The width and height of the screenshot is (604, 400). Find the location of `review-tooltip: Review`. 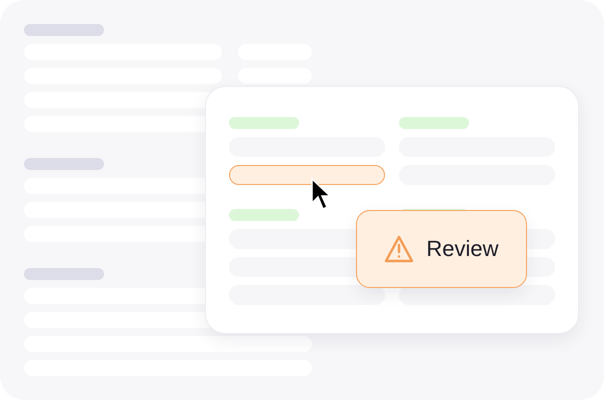

review-tooltip: Review is located at coordinates (441, 249).